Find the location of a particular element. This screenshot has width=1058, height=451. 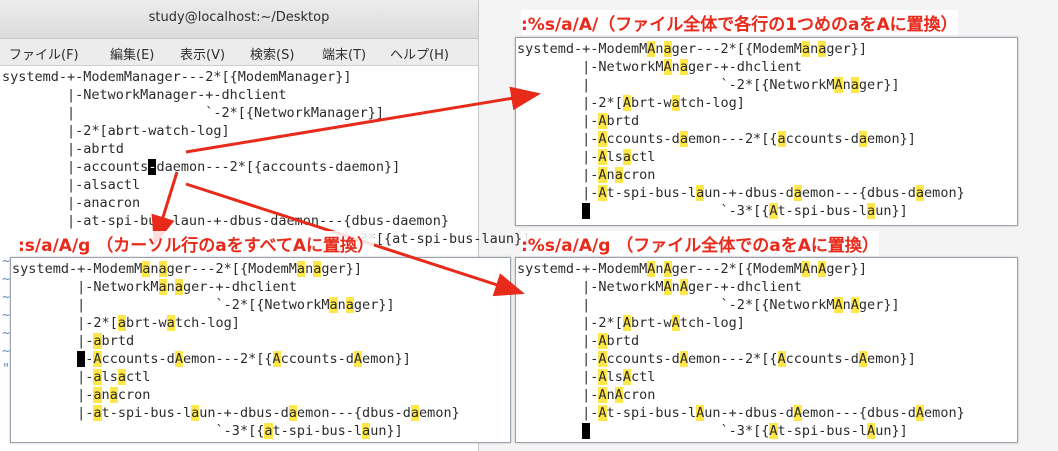

label-top-right: :%s/a/A/（ファイル全体で各行の1つめのaをAに置換） is located at coordinates (739, 22).